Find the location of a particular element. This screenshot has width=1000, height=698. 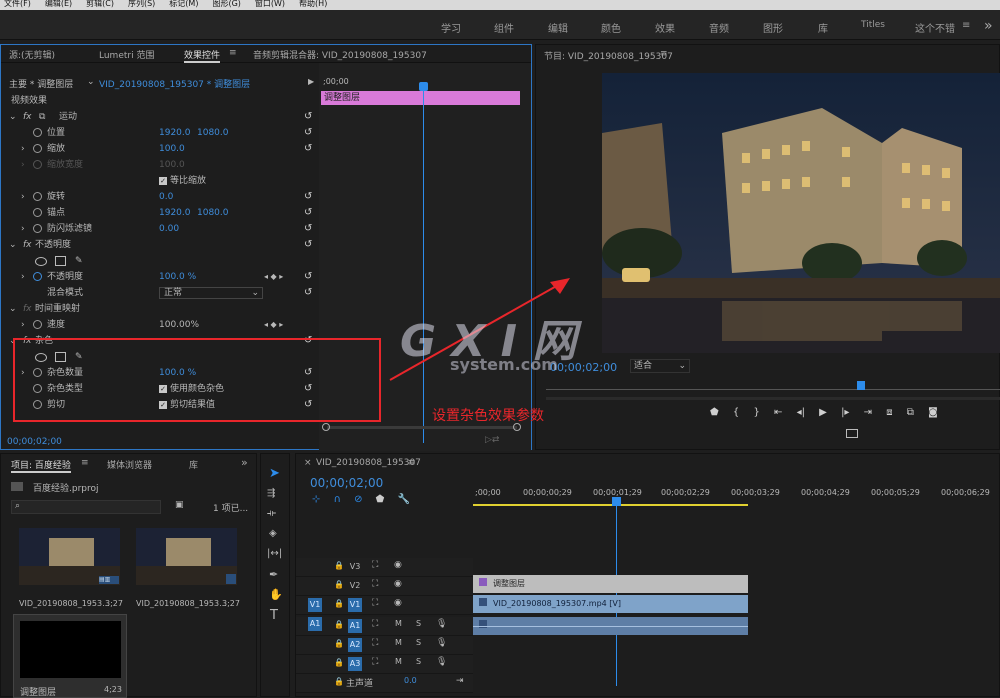

export-frame-icon: ◙ is located at coordinates (933, 412).